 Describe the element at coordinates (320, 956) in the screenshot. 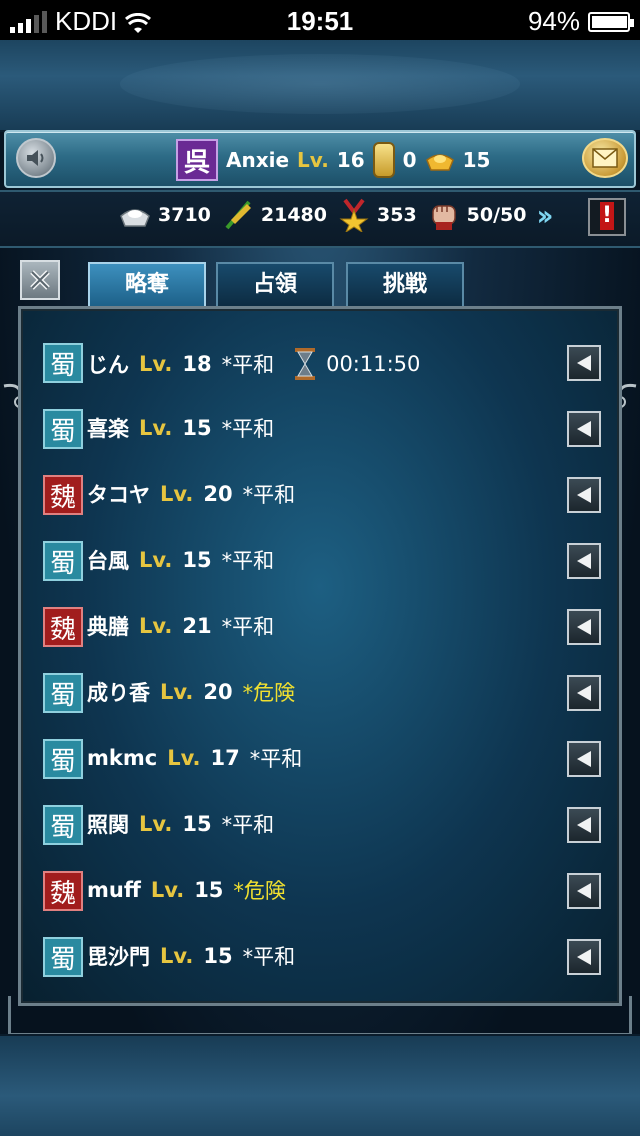

I see `list-item: 蜀 毘沙門 Lv. 15 *平和` at that location.